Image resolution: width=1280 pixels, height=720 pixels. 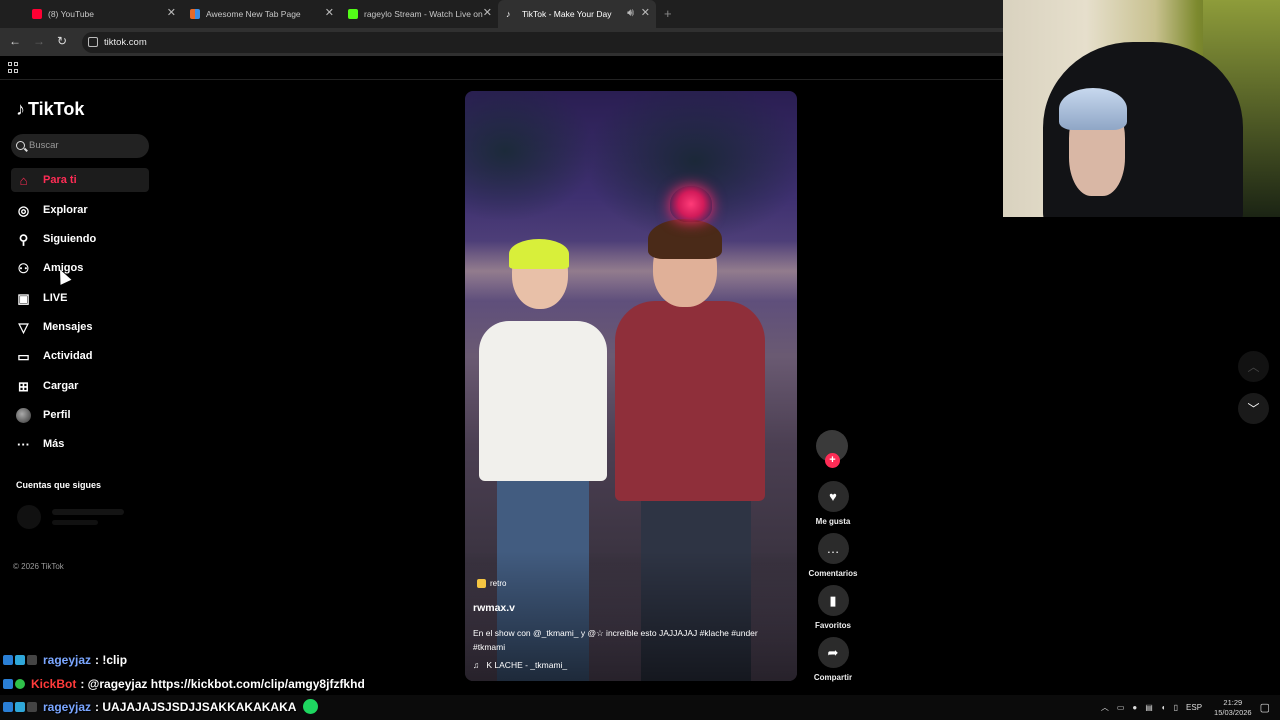 I want to click on send-icon: ▽, so click(x=23, y=327).